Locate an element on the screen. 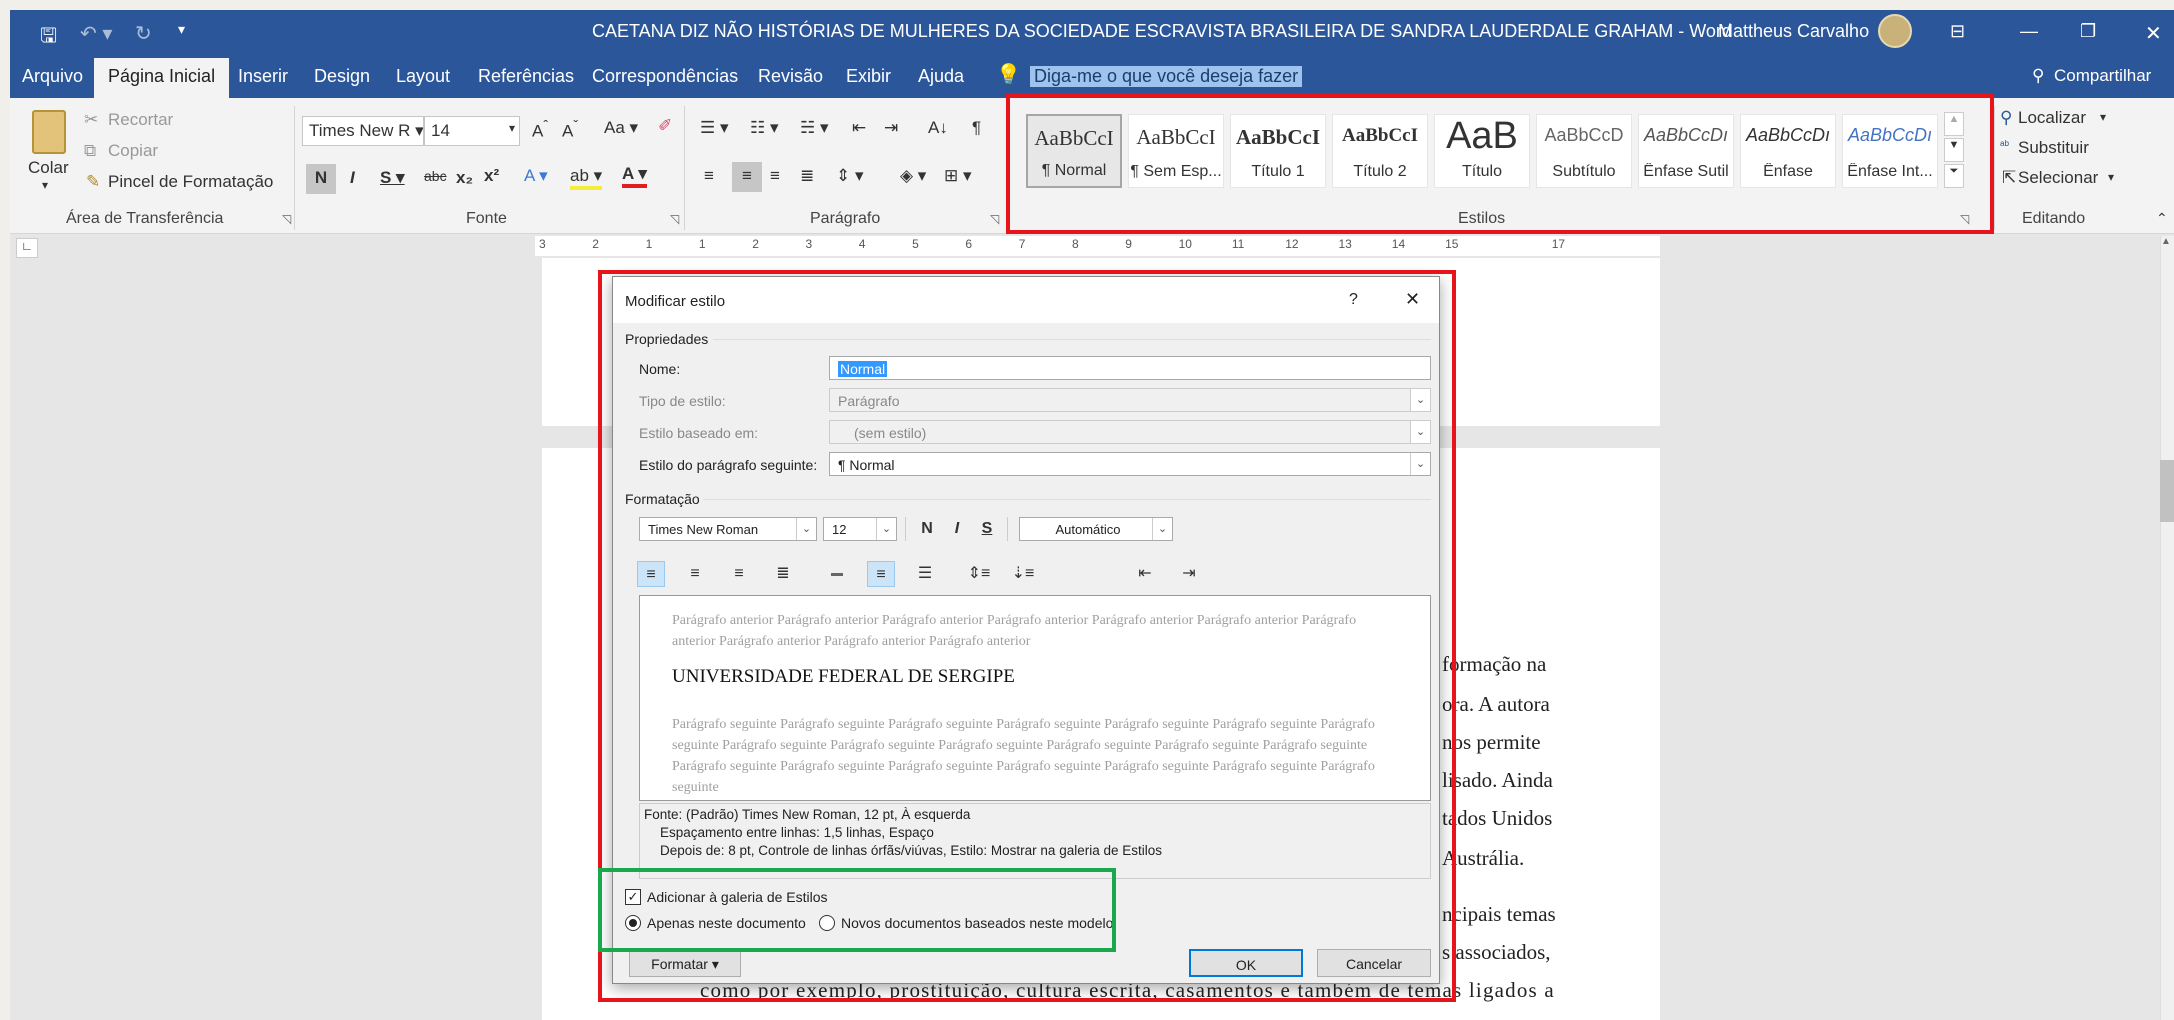 This screenshot has width=2174, height=1020. paste-dropdown-icon: ▾ is located at coordinates (45, 185).